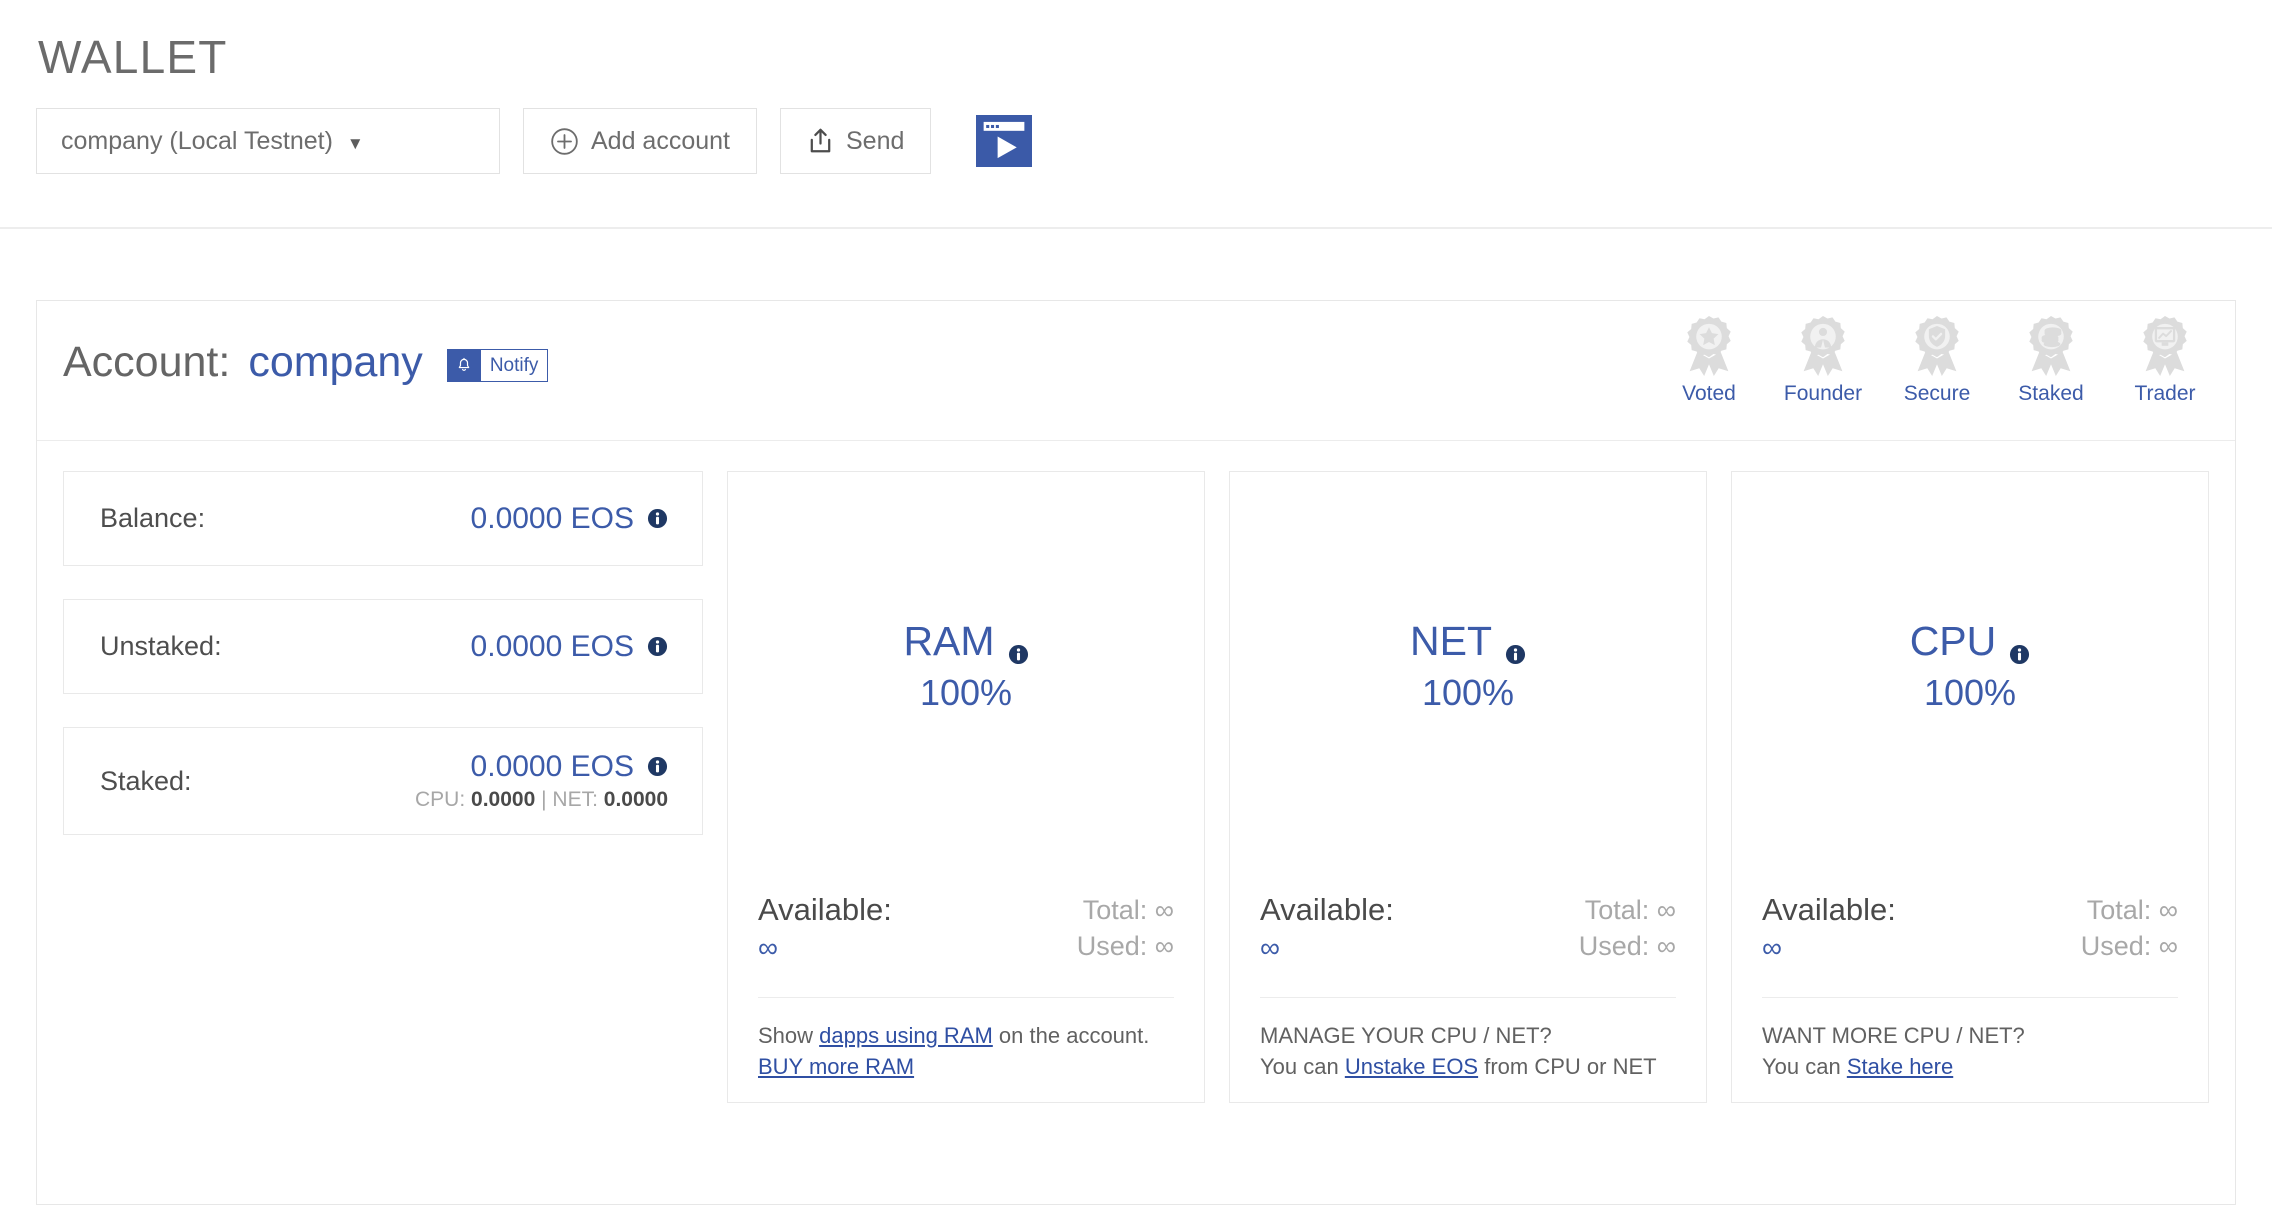 This screenshot has height=1228, width=2272. I want to click on cpu-footer: WANT MORE CPU / NET? You can Stake here, so click(1970, 1051).